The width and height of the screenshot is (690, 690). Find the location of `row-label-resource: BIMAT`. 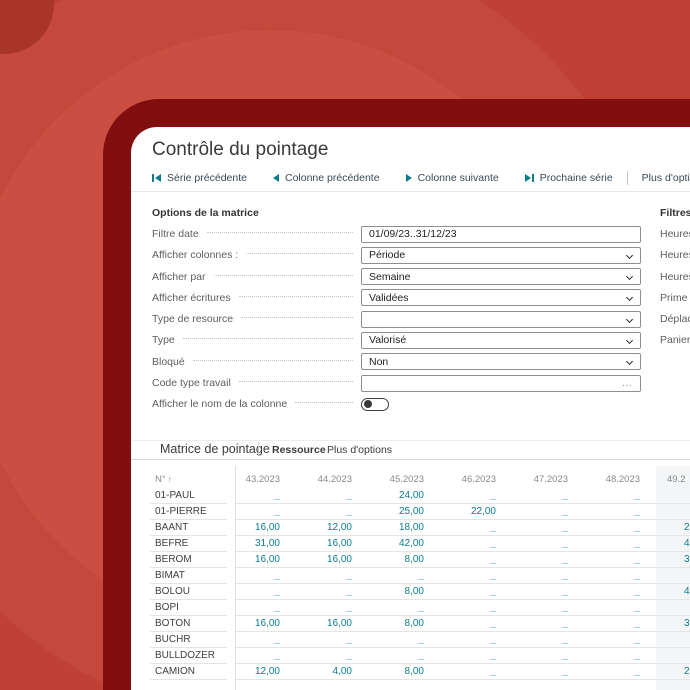

row-label-resource: BIMAT is located at coordinates (170, 575).